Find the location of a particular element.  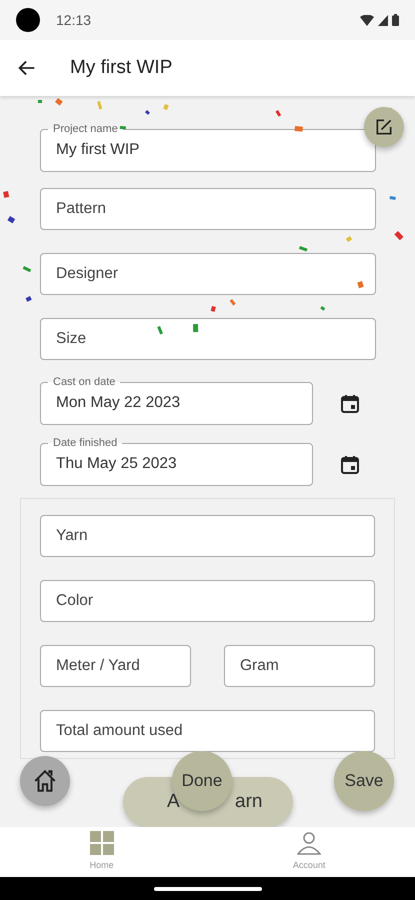

wifi-icon is located at coordinates (367, 20).